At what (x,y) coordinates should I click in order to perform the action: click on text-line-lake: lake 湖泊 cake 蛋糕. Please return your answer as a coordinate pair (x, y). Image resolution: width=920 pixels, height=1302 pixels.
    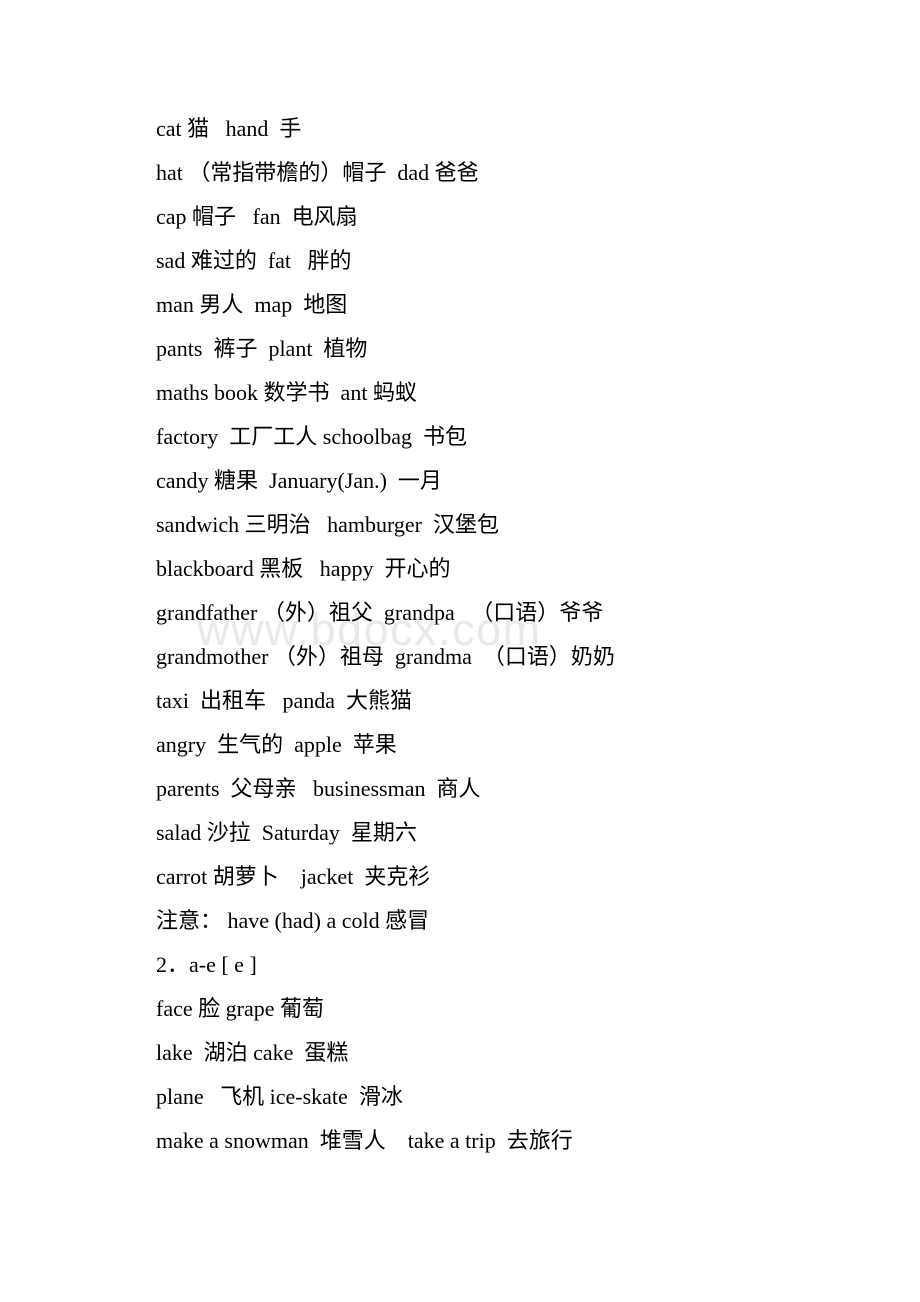
    Looking at the image, I should click on (252, 1052).